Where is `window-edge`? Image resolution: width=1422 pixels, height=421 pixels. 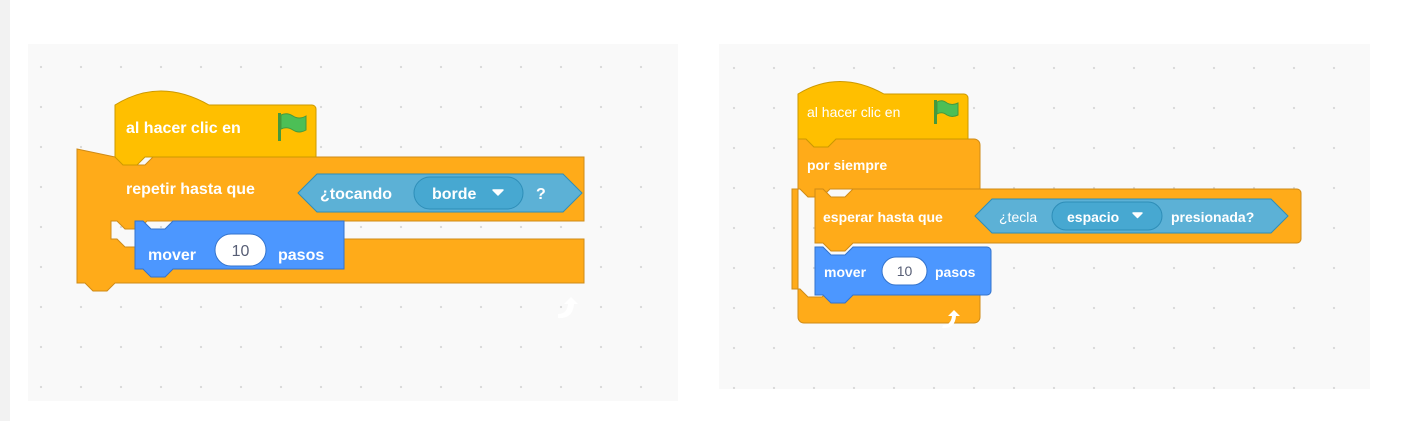 window-edge is located at coordinates (5, 210).